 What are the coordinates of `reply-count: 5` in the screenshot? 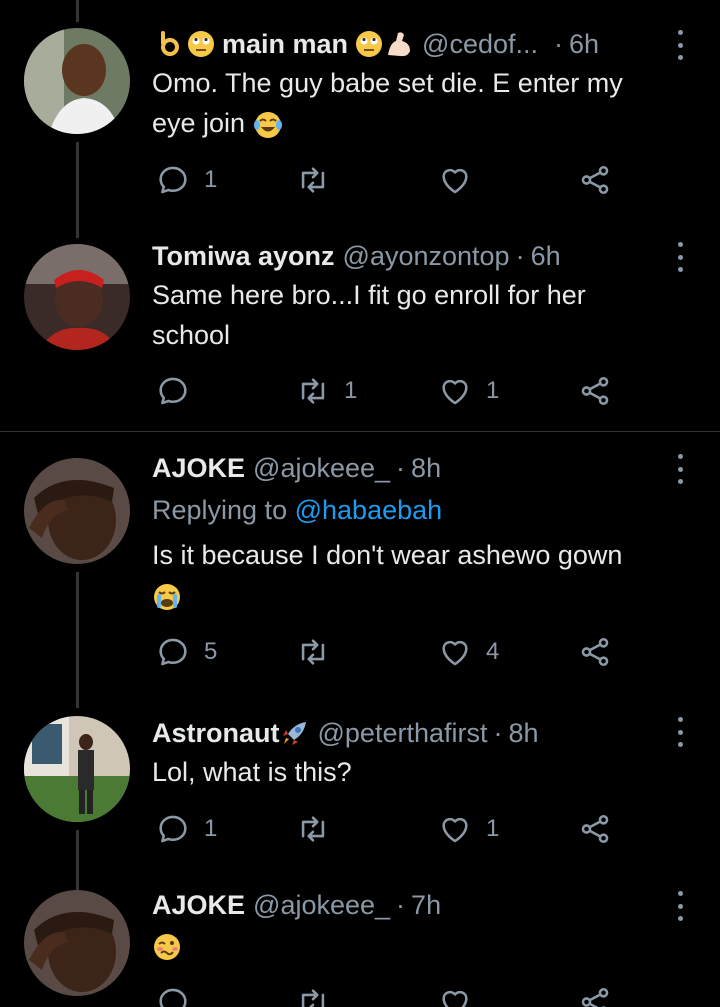 It's located at (211, 651).